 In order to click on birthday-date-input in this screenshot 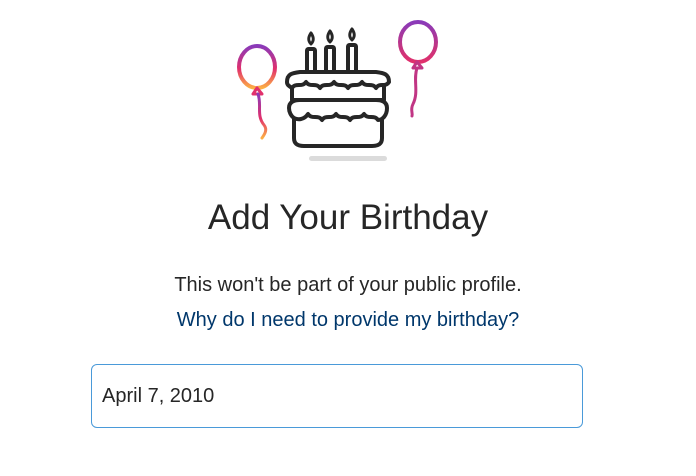, I will do `click(337, 396)`.